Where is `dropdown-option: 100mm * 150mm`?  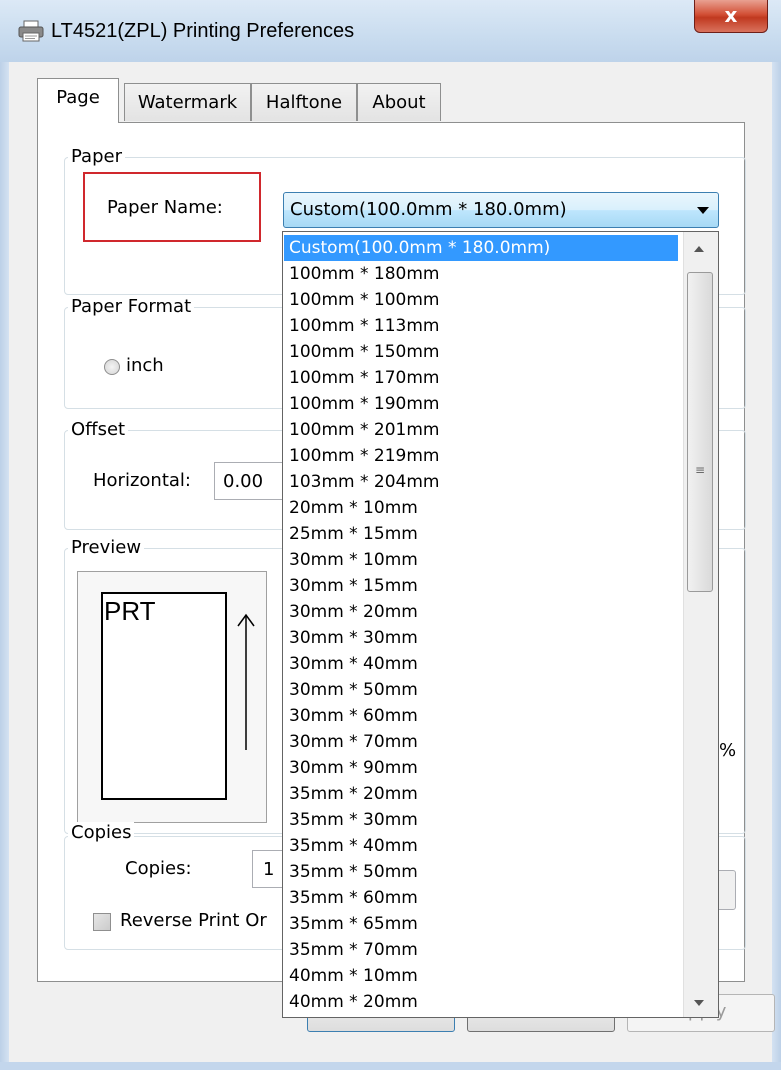 dropdown-option: 100mm * 150mm is located at coordinates (481, 352).